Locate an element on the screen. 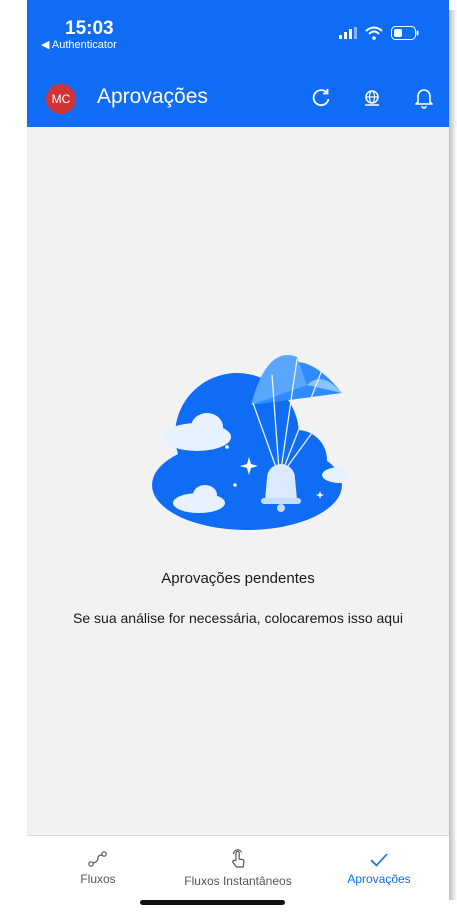  status-icons is located at coordinates (379, 33).